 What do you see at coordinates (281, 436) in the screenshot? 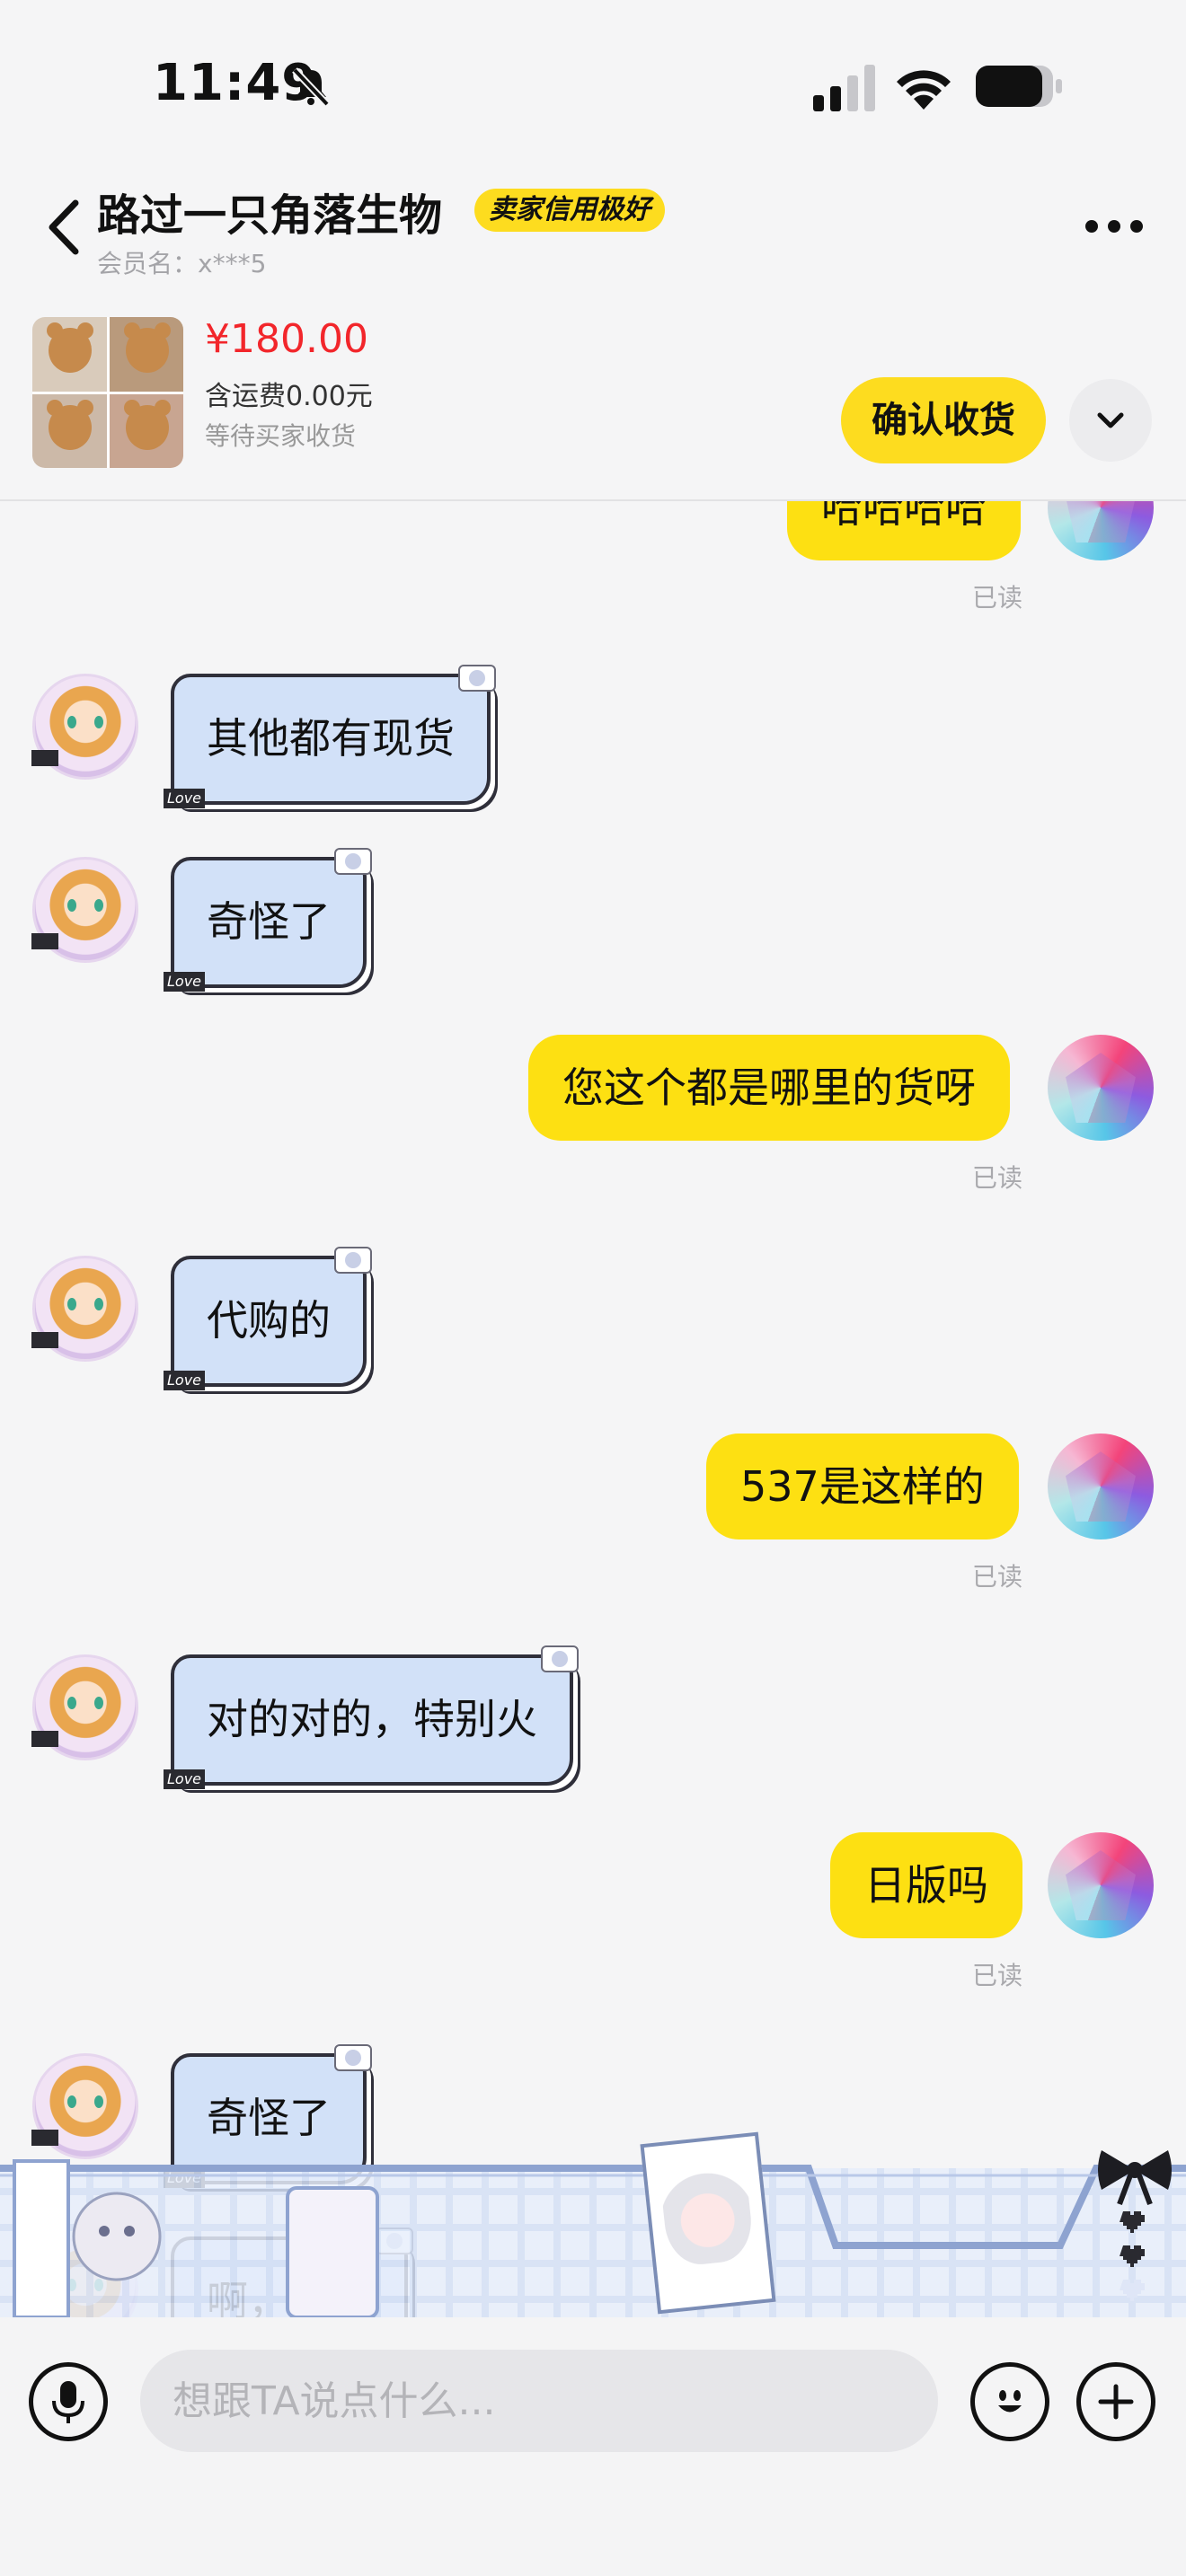
I see `order-status: 等待买家收货` at bounding box center [281, 436].